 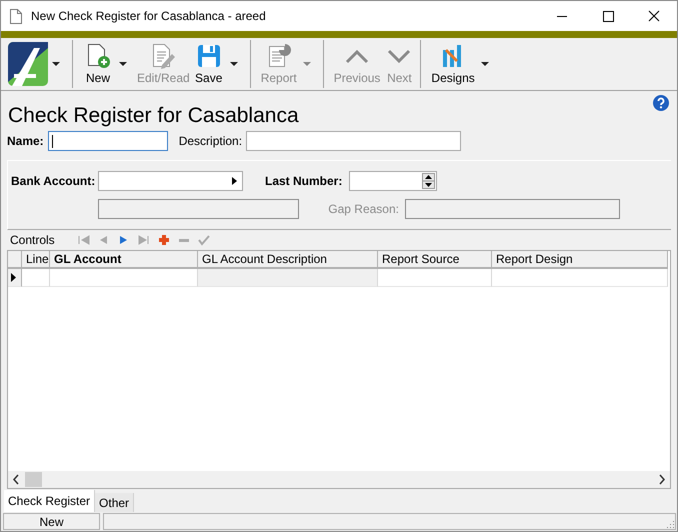 I want to click on section-label: Controls, so click(x=32, y=240).